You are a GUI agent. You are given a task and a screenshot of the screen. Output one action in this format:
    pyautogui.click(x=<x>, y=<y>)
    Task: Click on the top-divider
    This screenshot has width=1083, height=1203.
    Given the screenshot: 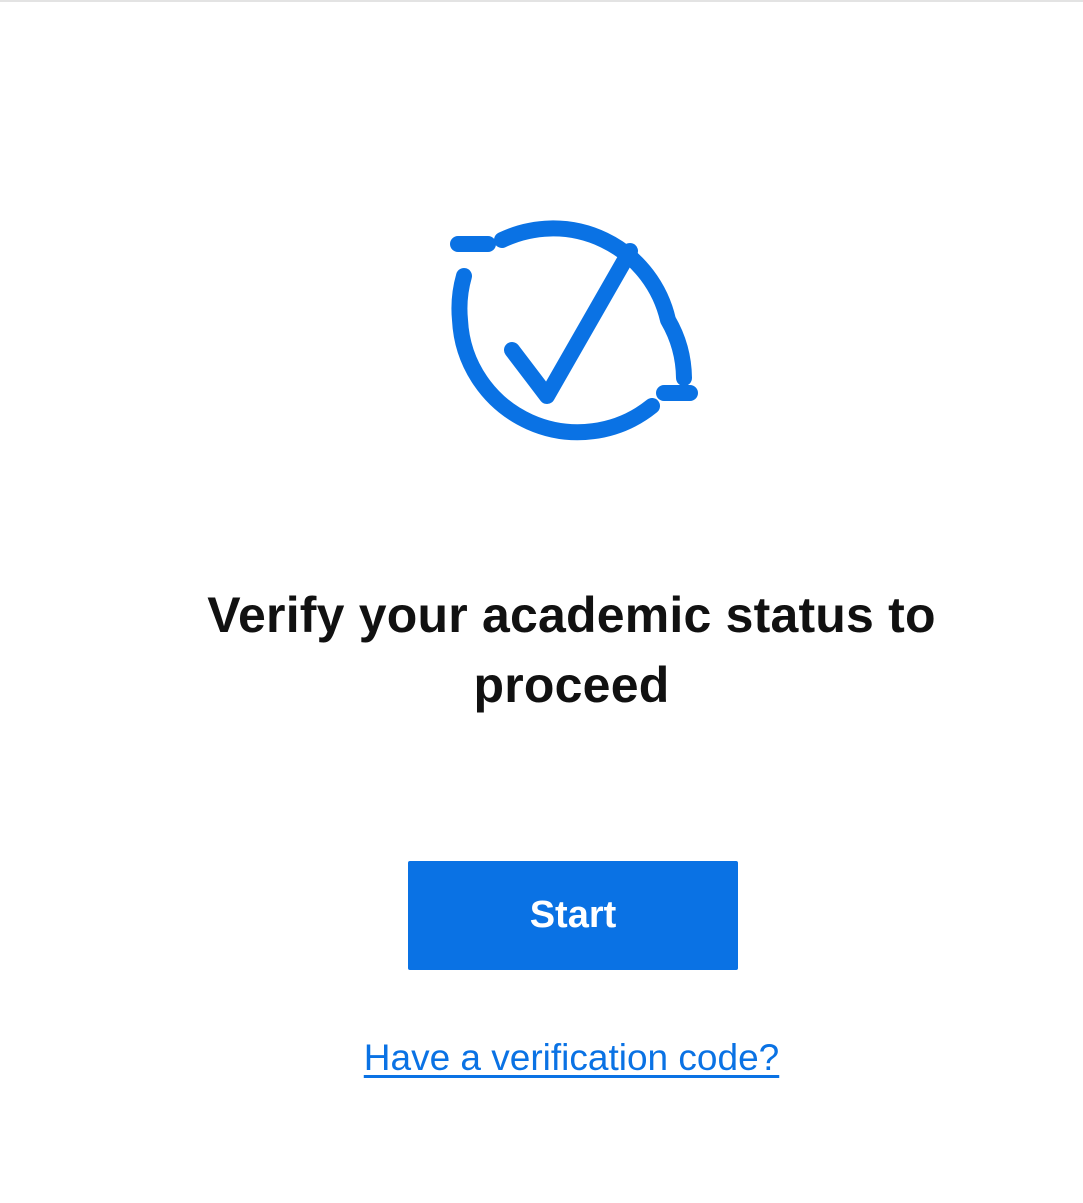 What is the action you would take?
    pyautogui.click(x=541, y=1)
    